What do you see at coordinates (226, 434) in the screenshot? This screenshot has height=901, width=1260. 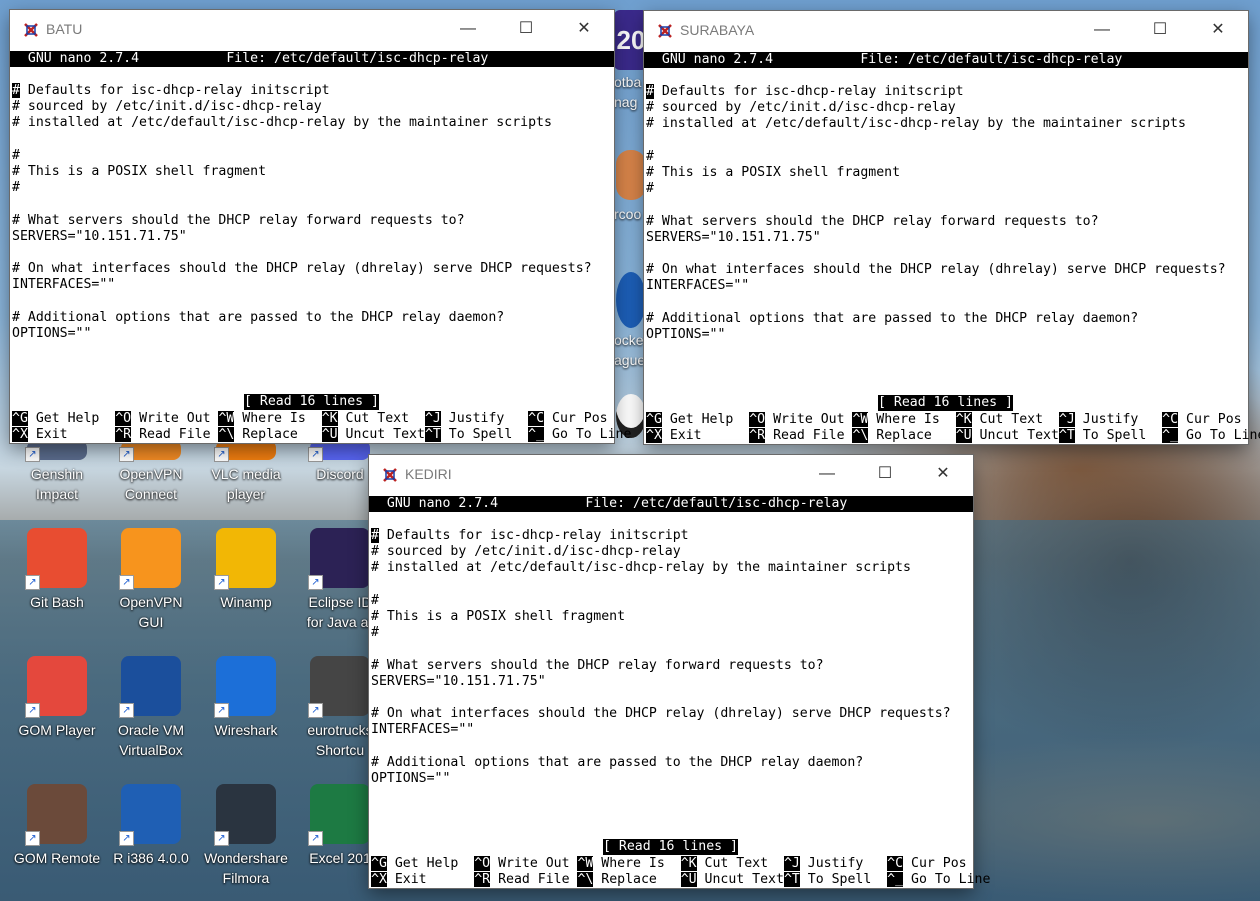 I see `shortcut-key: ^\` at bounding box center [226, 434].